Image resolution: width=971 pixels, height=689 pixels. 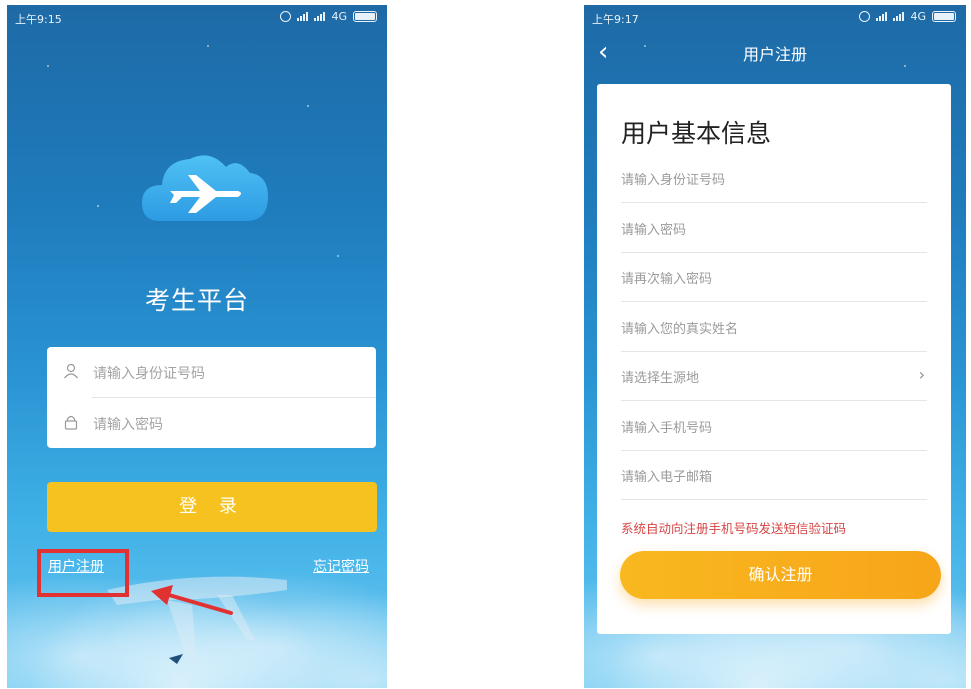 I want to click on field-placeholder: 请选择生源地, so click(x=660, y=378).